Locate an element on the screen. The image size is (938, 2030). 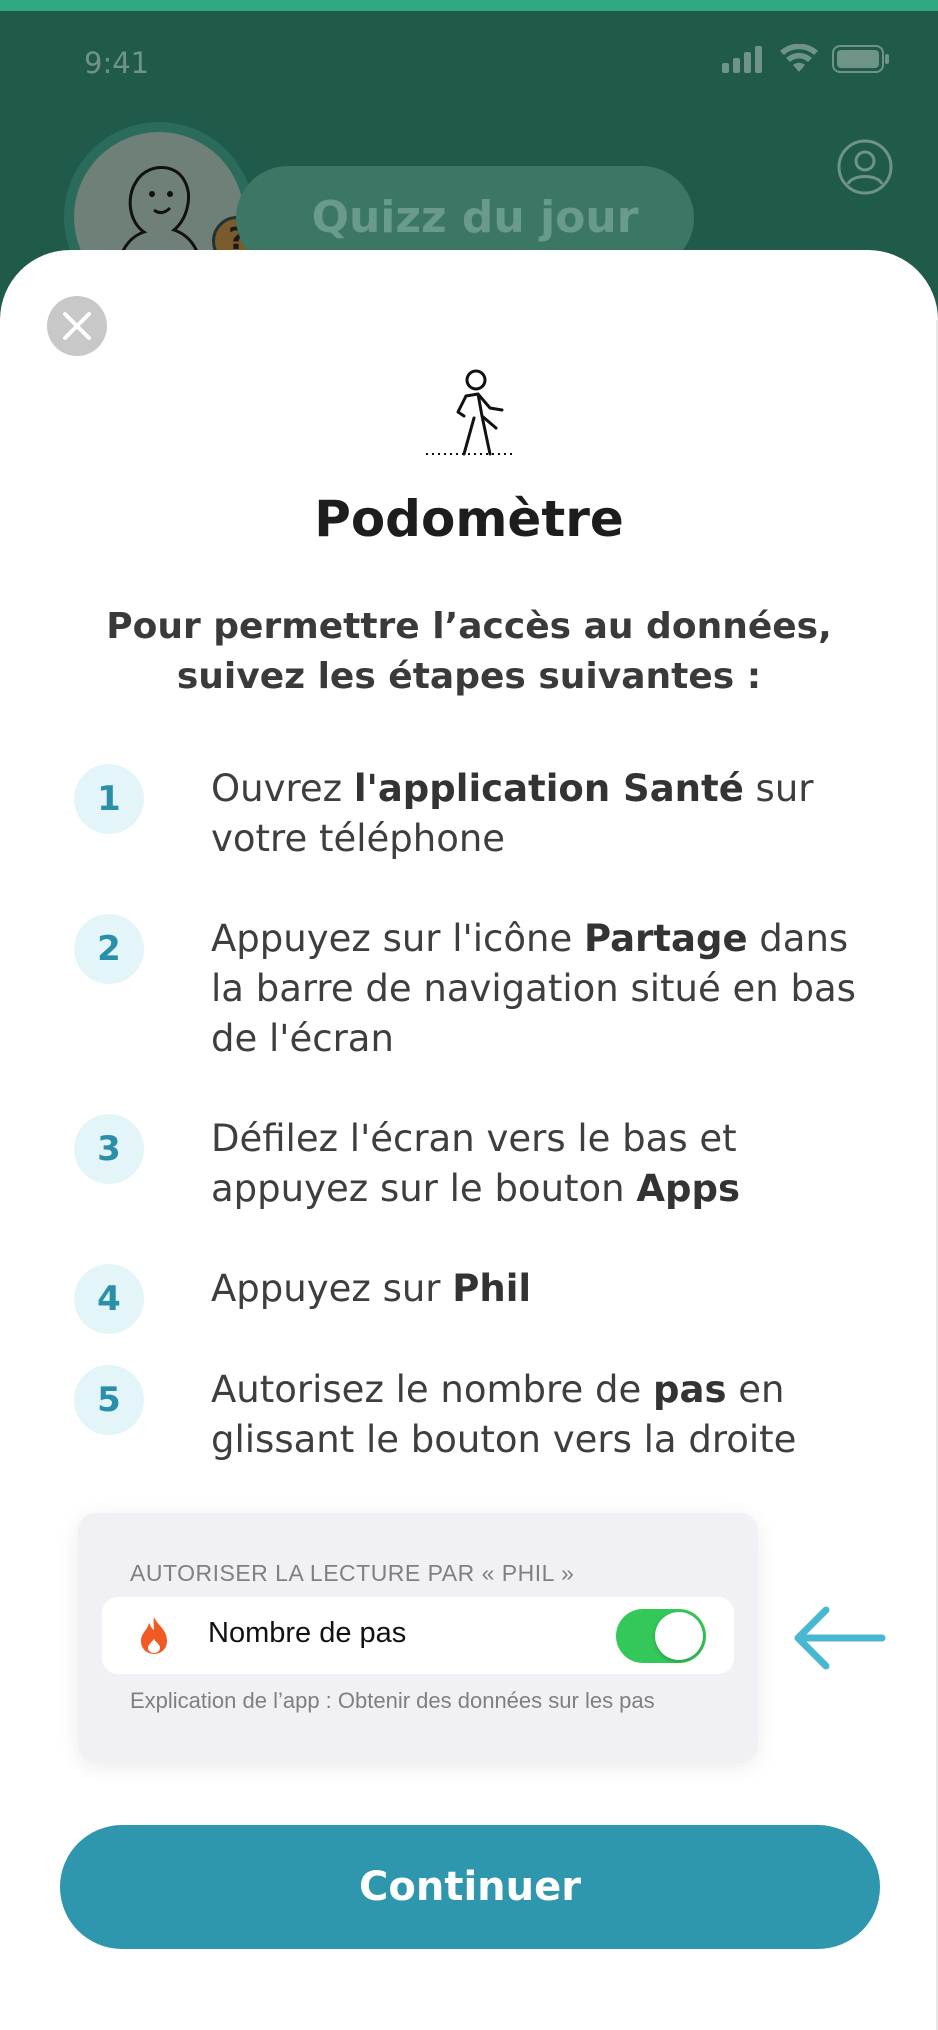
status-time: 9:41 is located at coordinates (117, 63).